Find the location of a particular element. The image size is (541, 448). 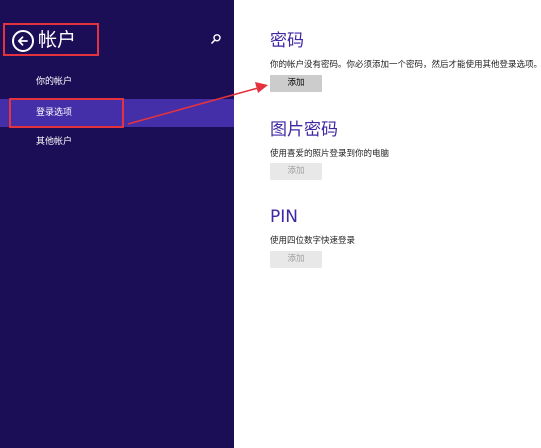

picture-password-section-title: 图片密码 is located at coordinates (304, 130).